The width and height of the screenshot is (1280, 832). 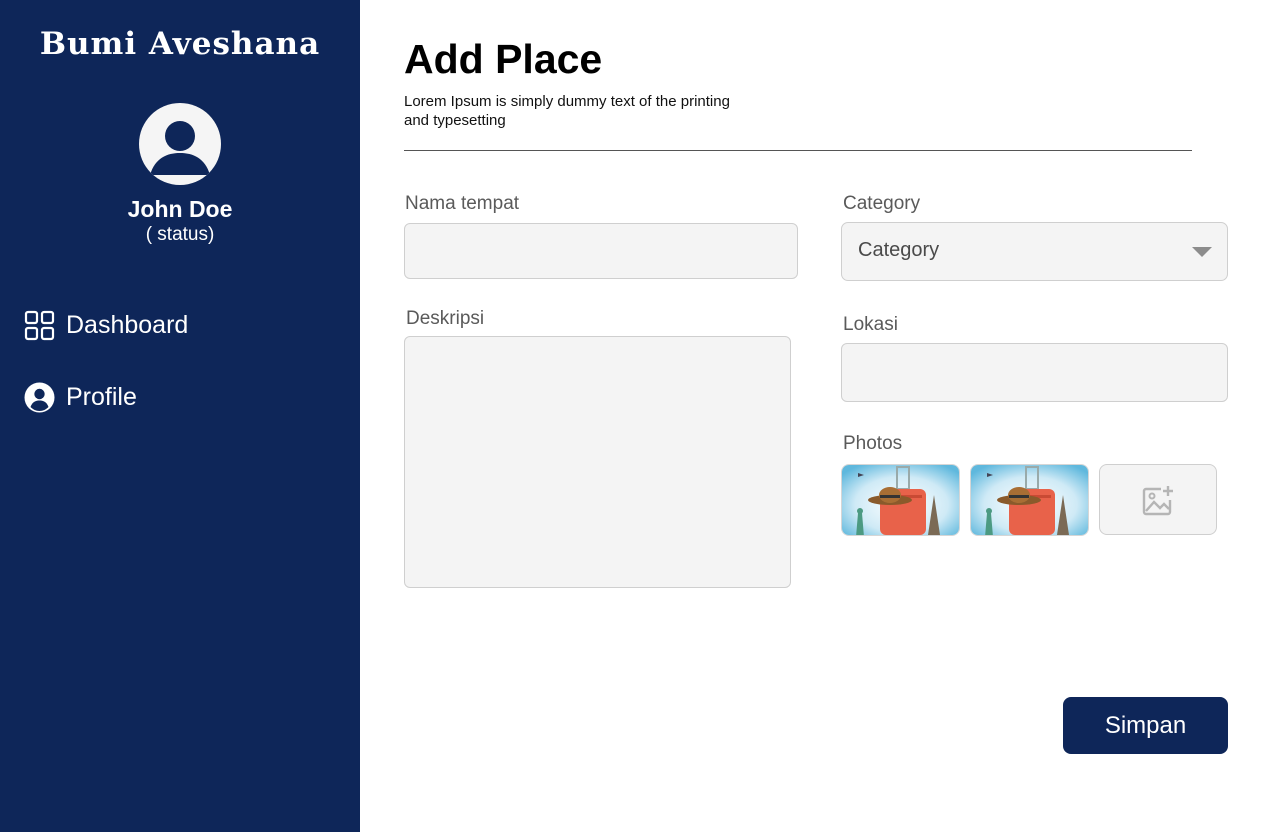 I want to click on nama-tempat-label: Nama tempat, so click(x=462, y=203).